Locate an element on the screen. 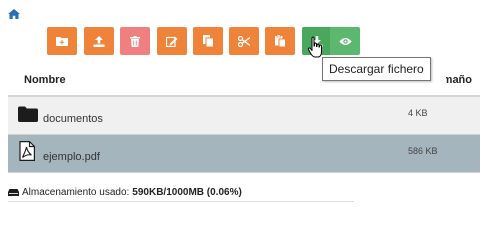 This screenshot has width=481, height=240. copy-icon is located at coordinates (208, 41).